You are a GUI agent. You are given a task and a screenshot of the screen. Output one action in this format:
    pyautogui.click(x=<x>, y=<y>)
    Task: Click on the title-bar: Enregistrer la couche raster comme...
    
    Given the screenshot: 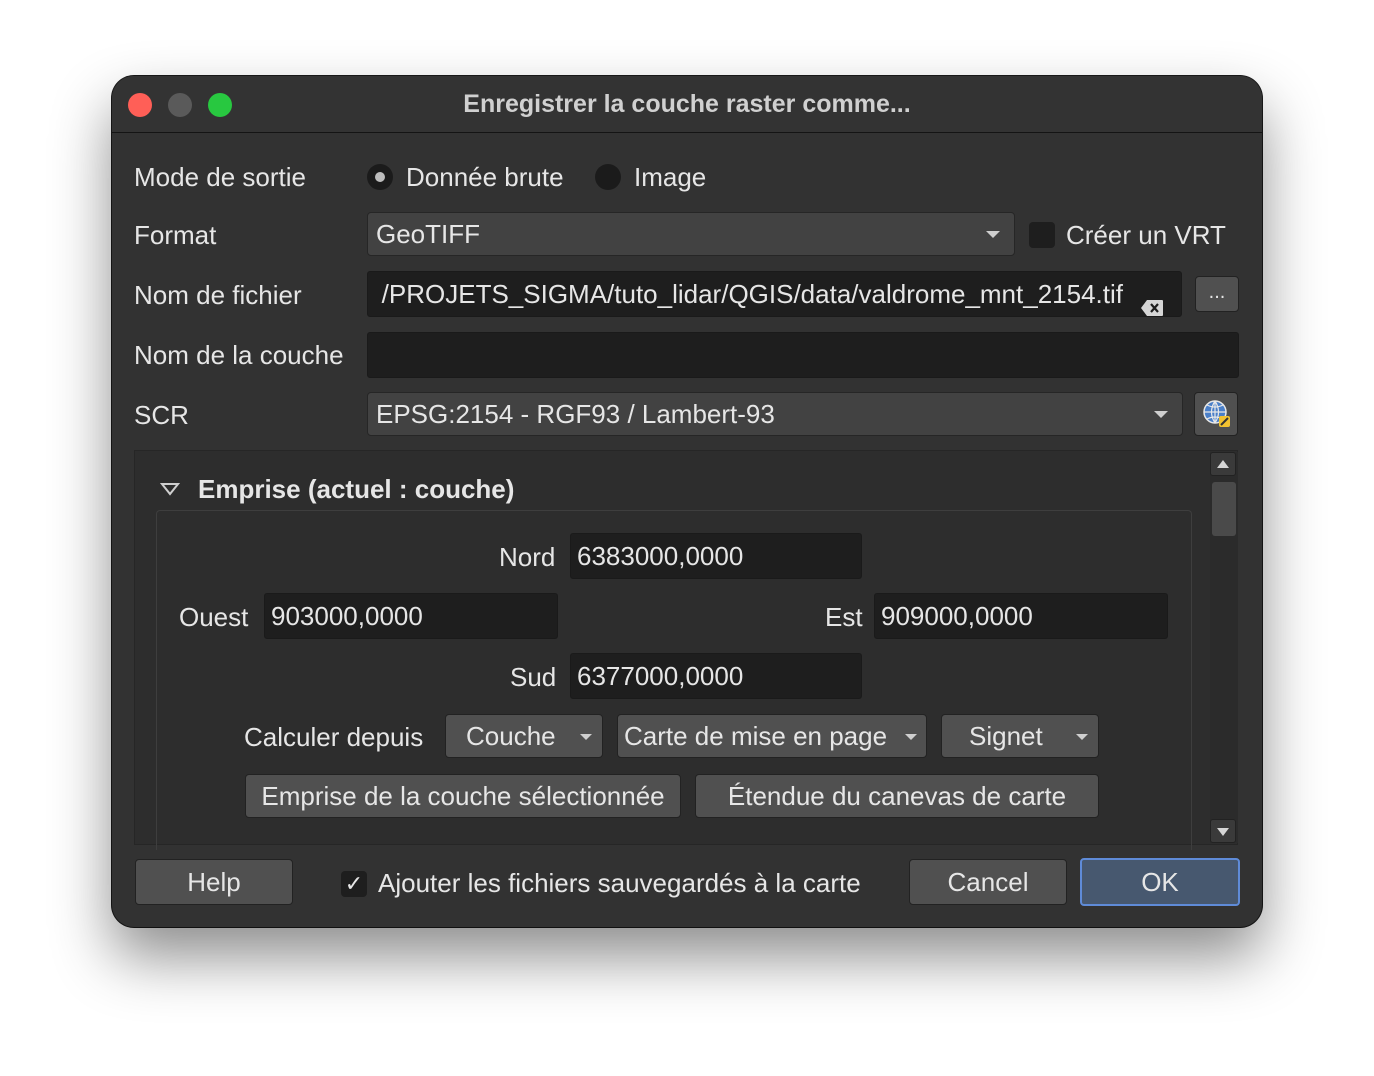 What is the action you would take?
    pyautogui.click(x=687, y=104)
    